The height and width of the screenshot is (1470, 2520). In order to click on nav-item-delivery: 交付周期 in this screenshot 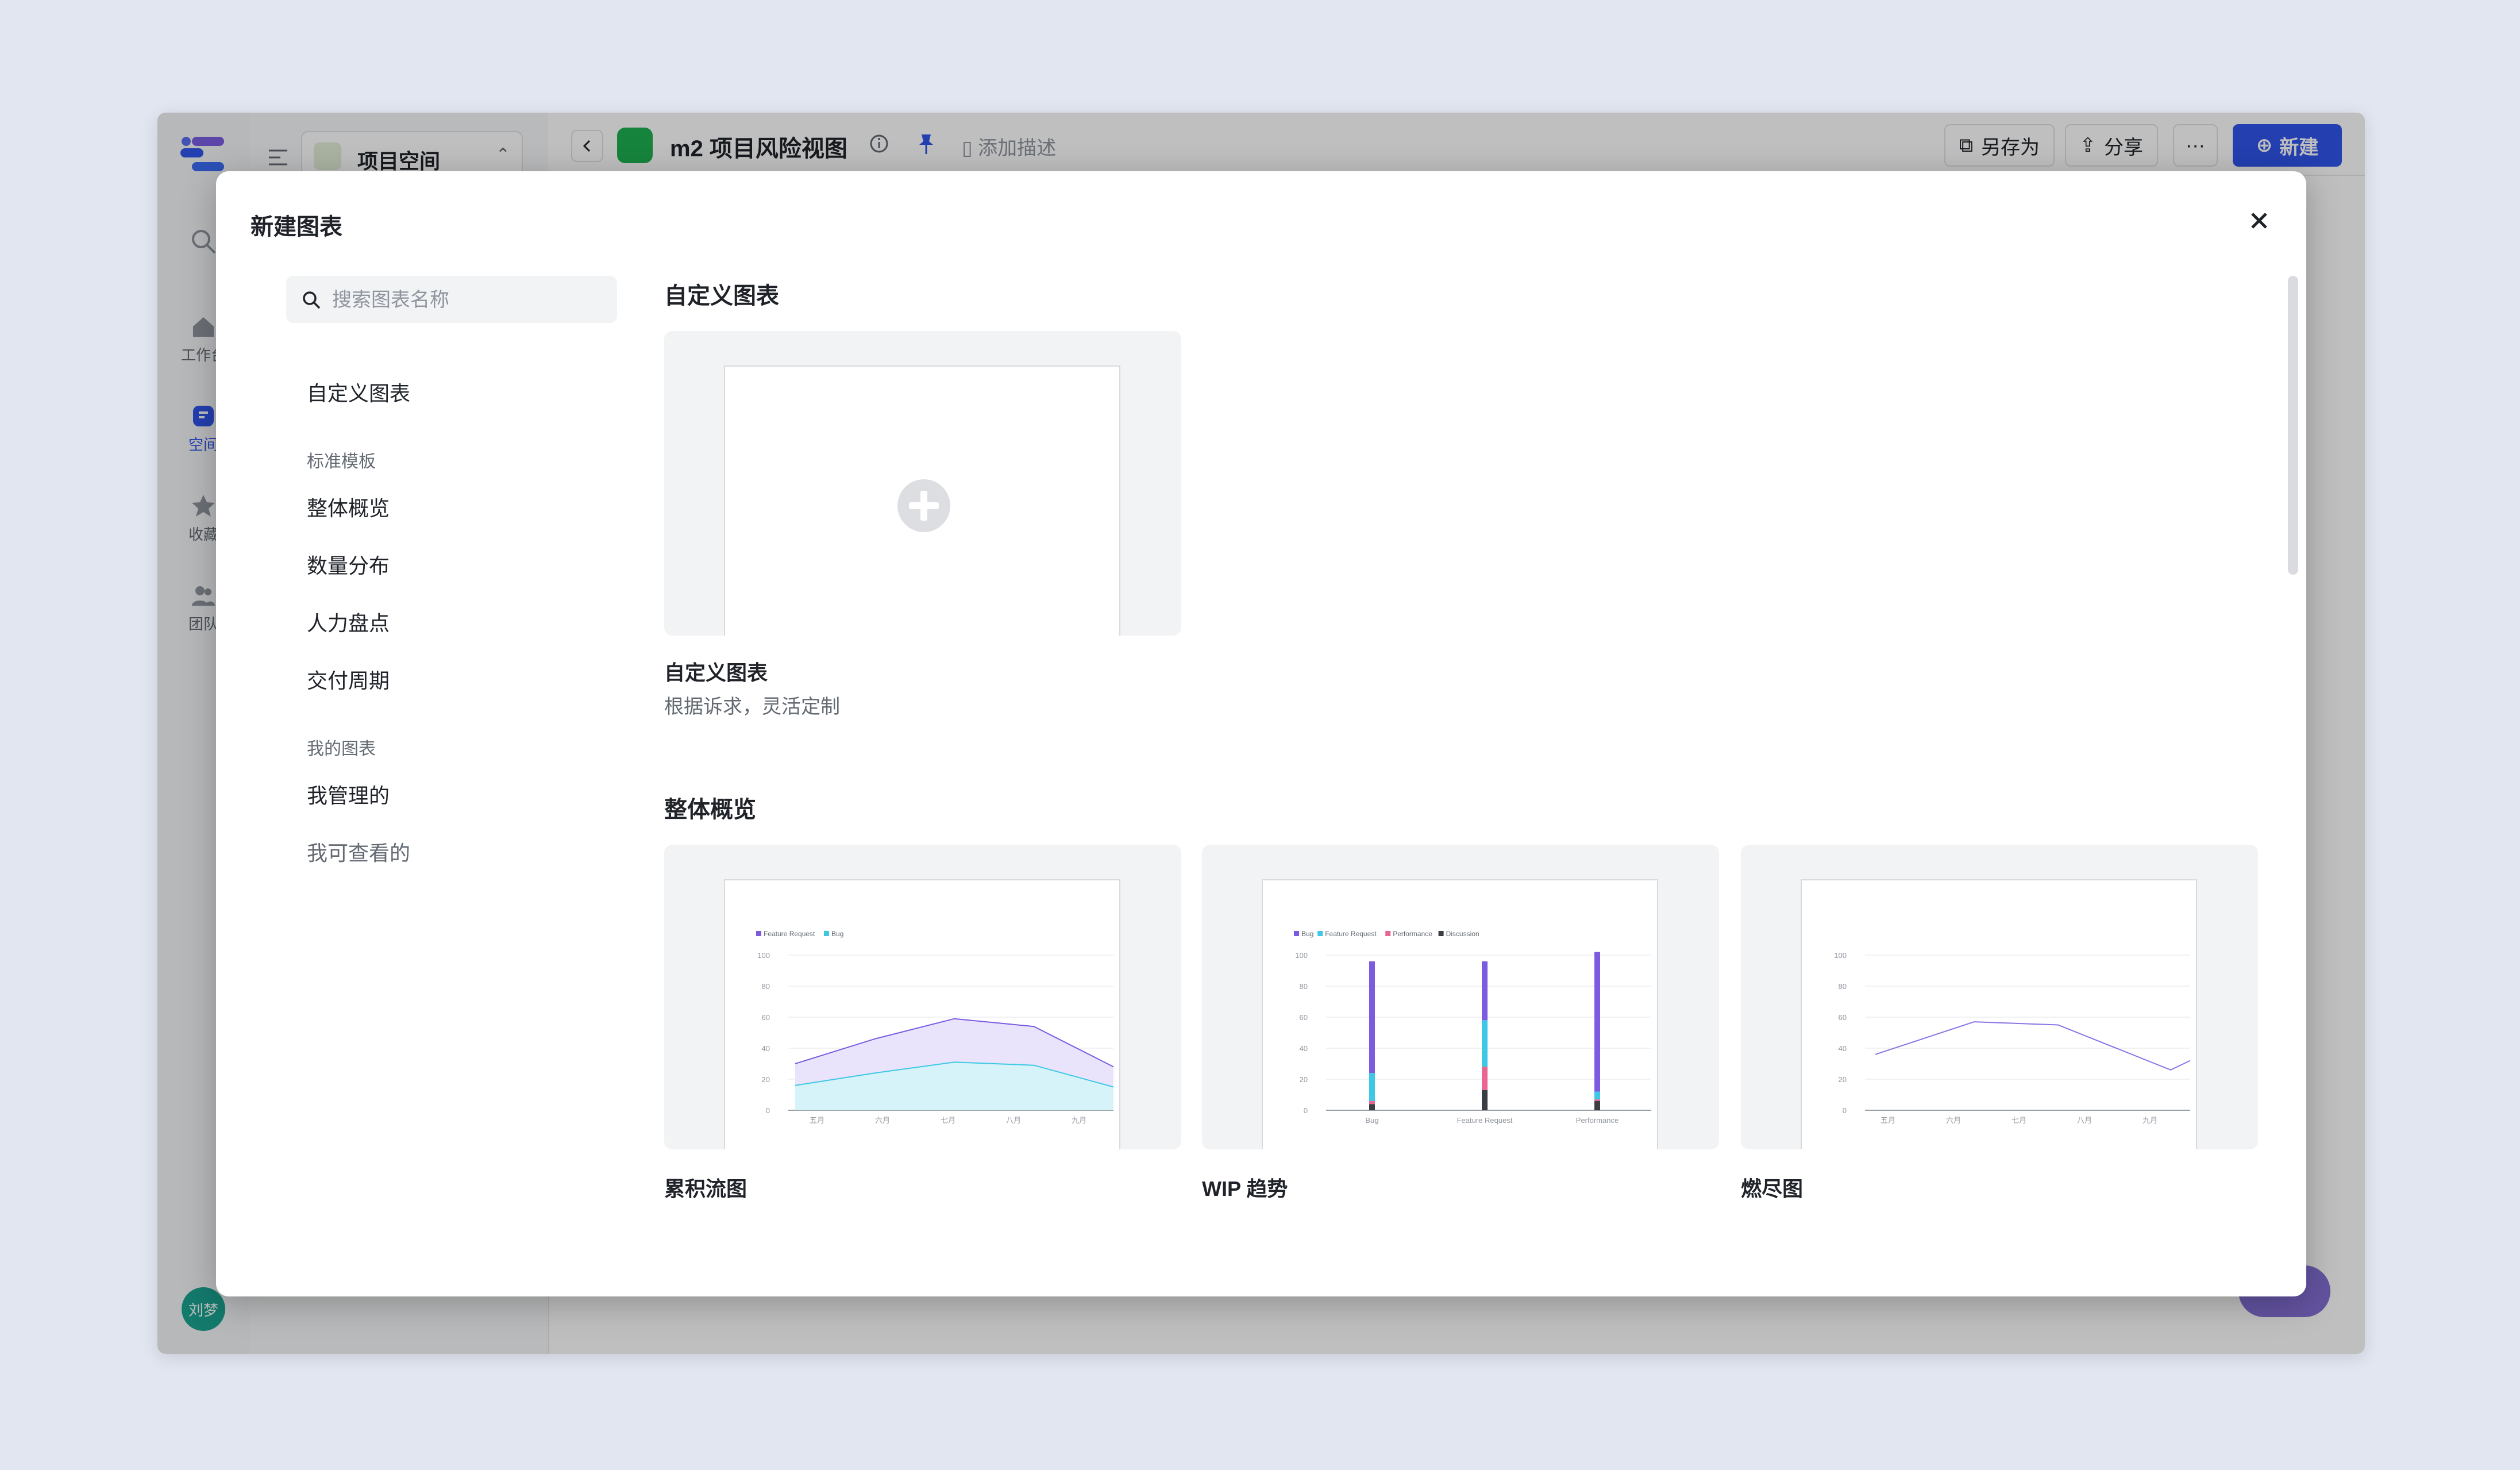, I will do `click(348, 679)`.